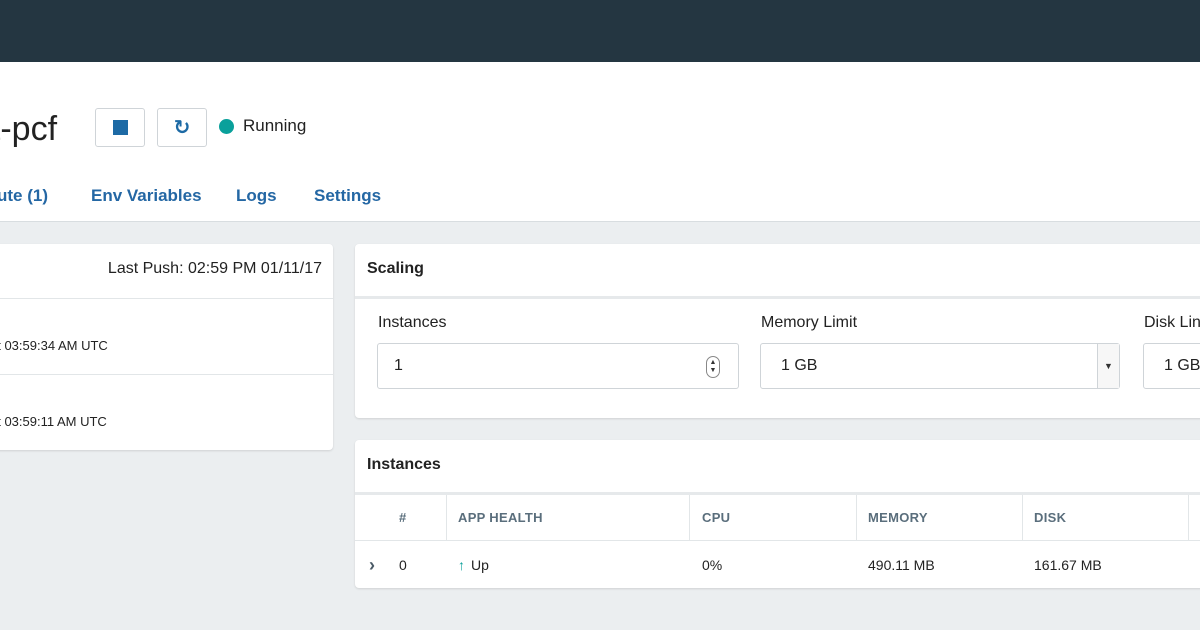  What do you see at coordinates (29, 129) in the screenshot?
I see `app-title: ot-pcf` at bounding box center [29, 129].